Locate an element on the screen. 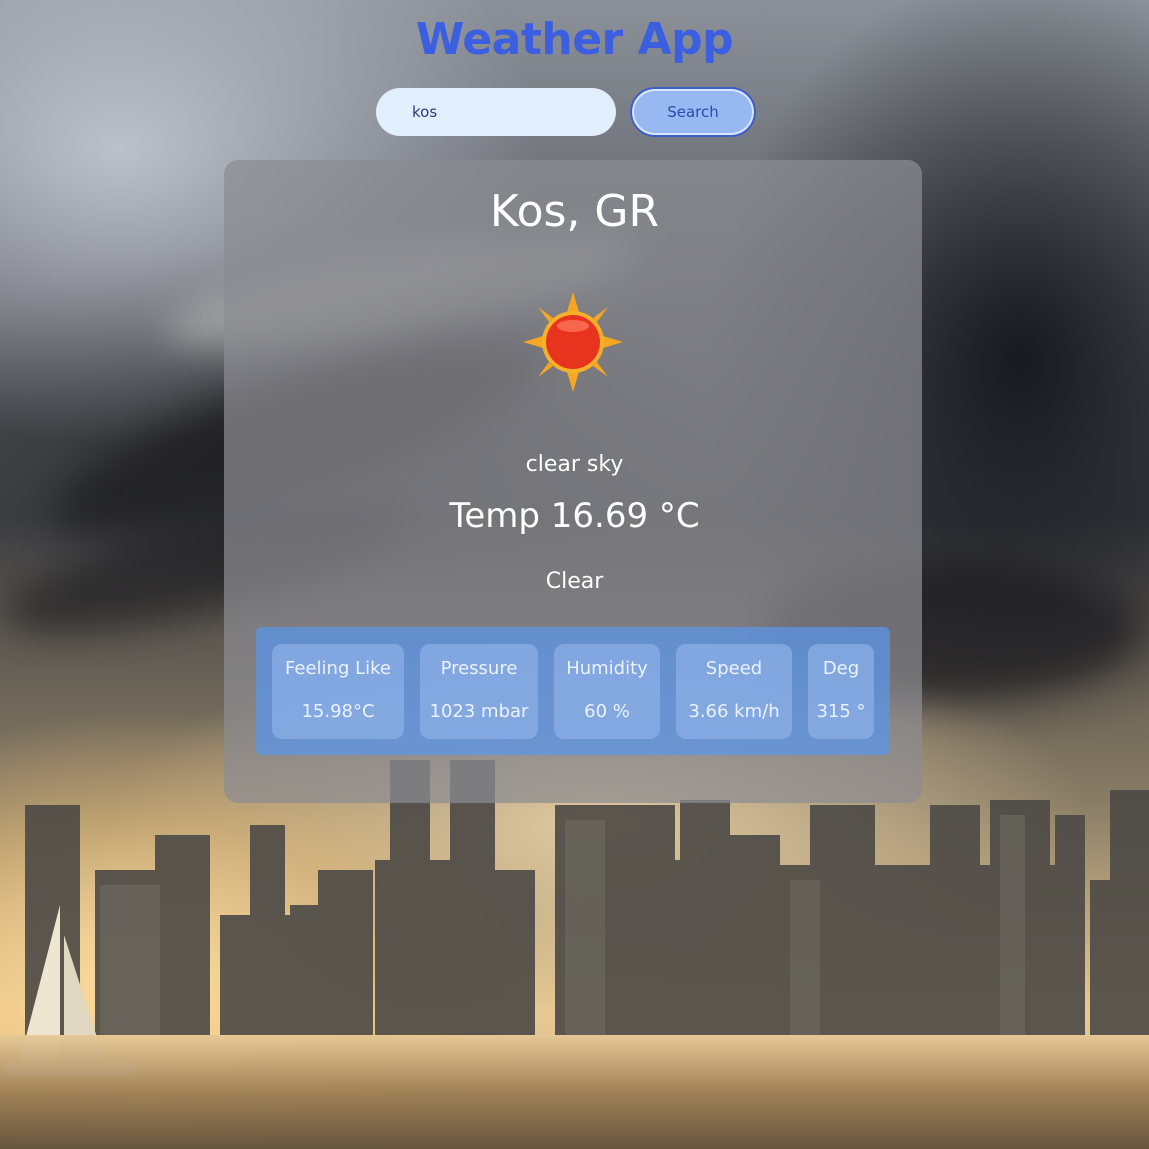 This screenshot has height=1149, width=1149. temperature: Temp 16.69 °C is located at coordinates (574, 516).